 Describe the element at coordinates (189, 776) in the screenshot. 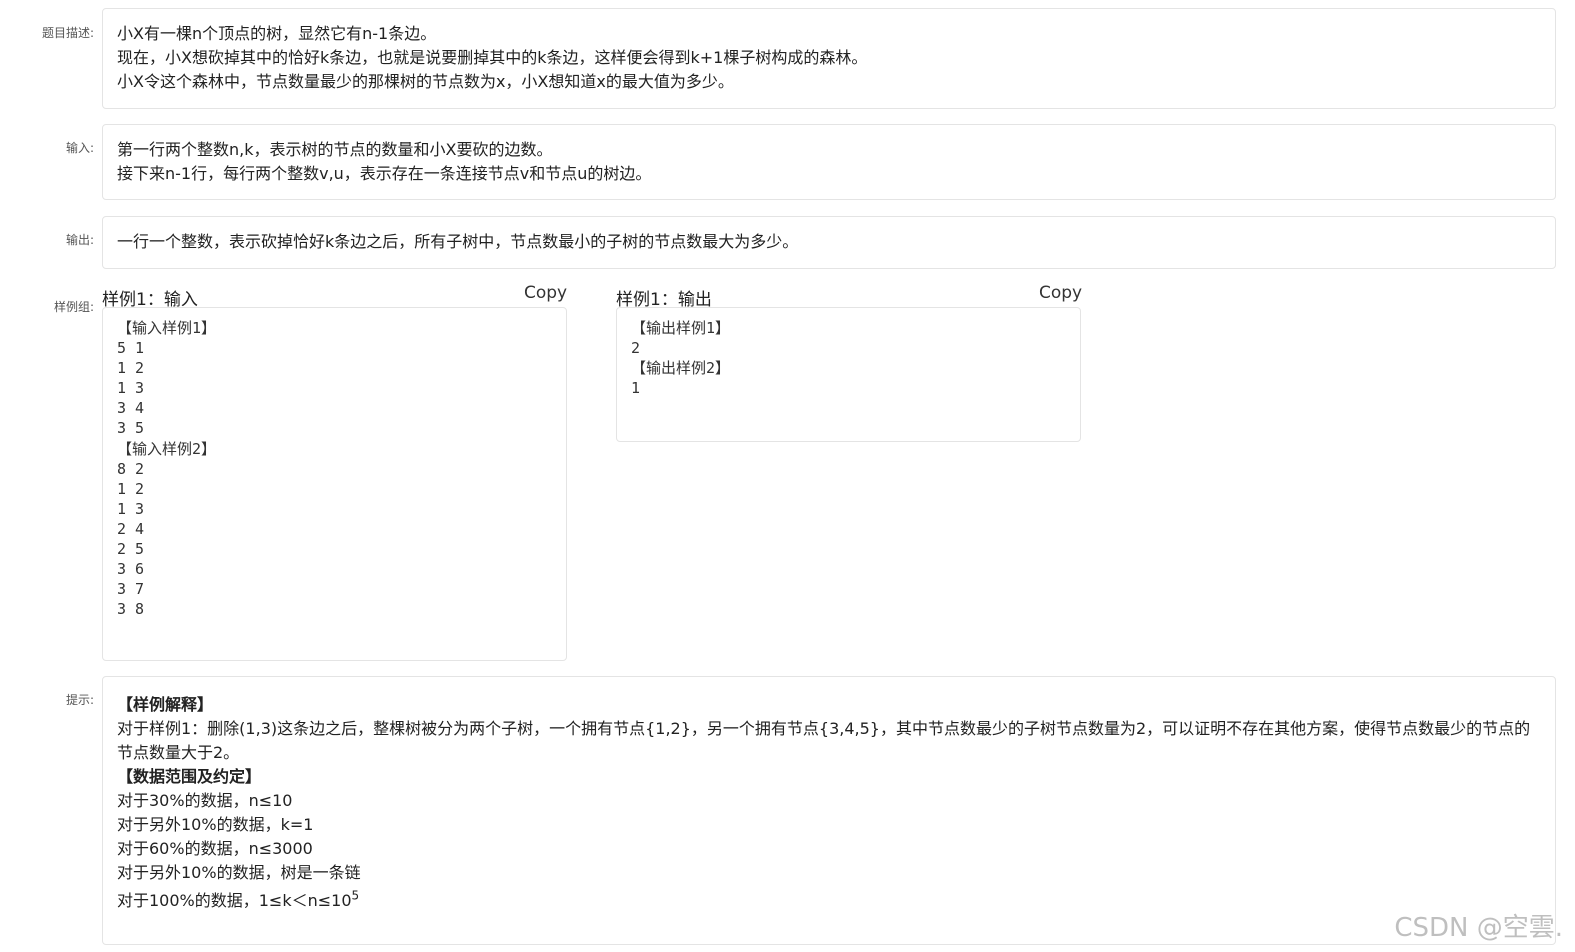

I see `hint-range-title: 【数据范围及约定】` at that location.